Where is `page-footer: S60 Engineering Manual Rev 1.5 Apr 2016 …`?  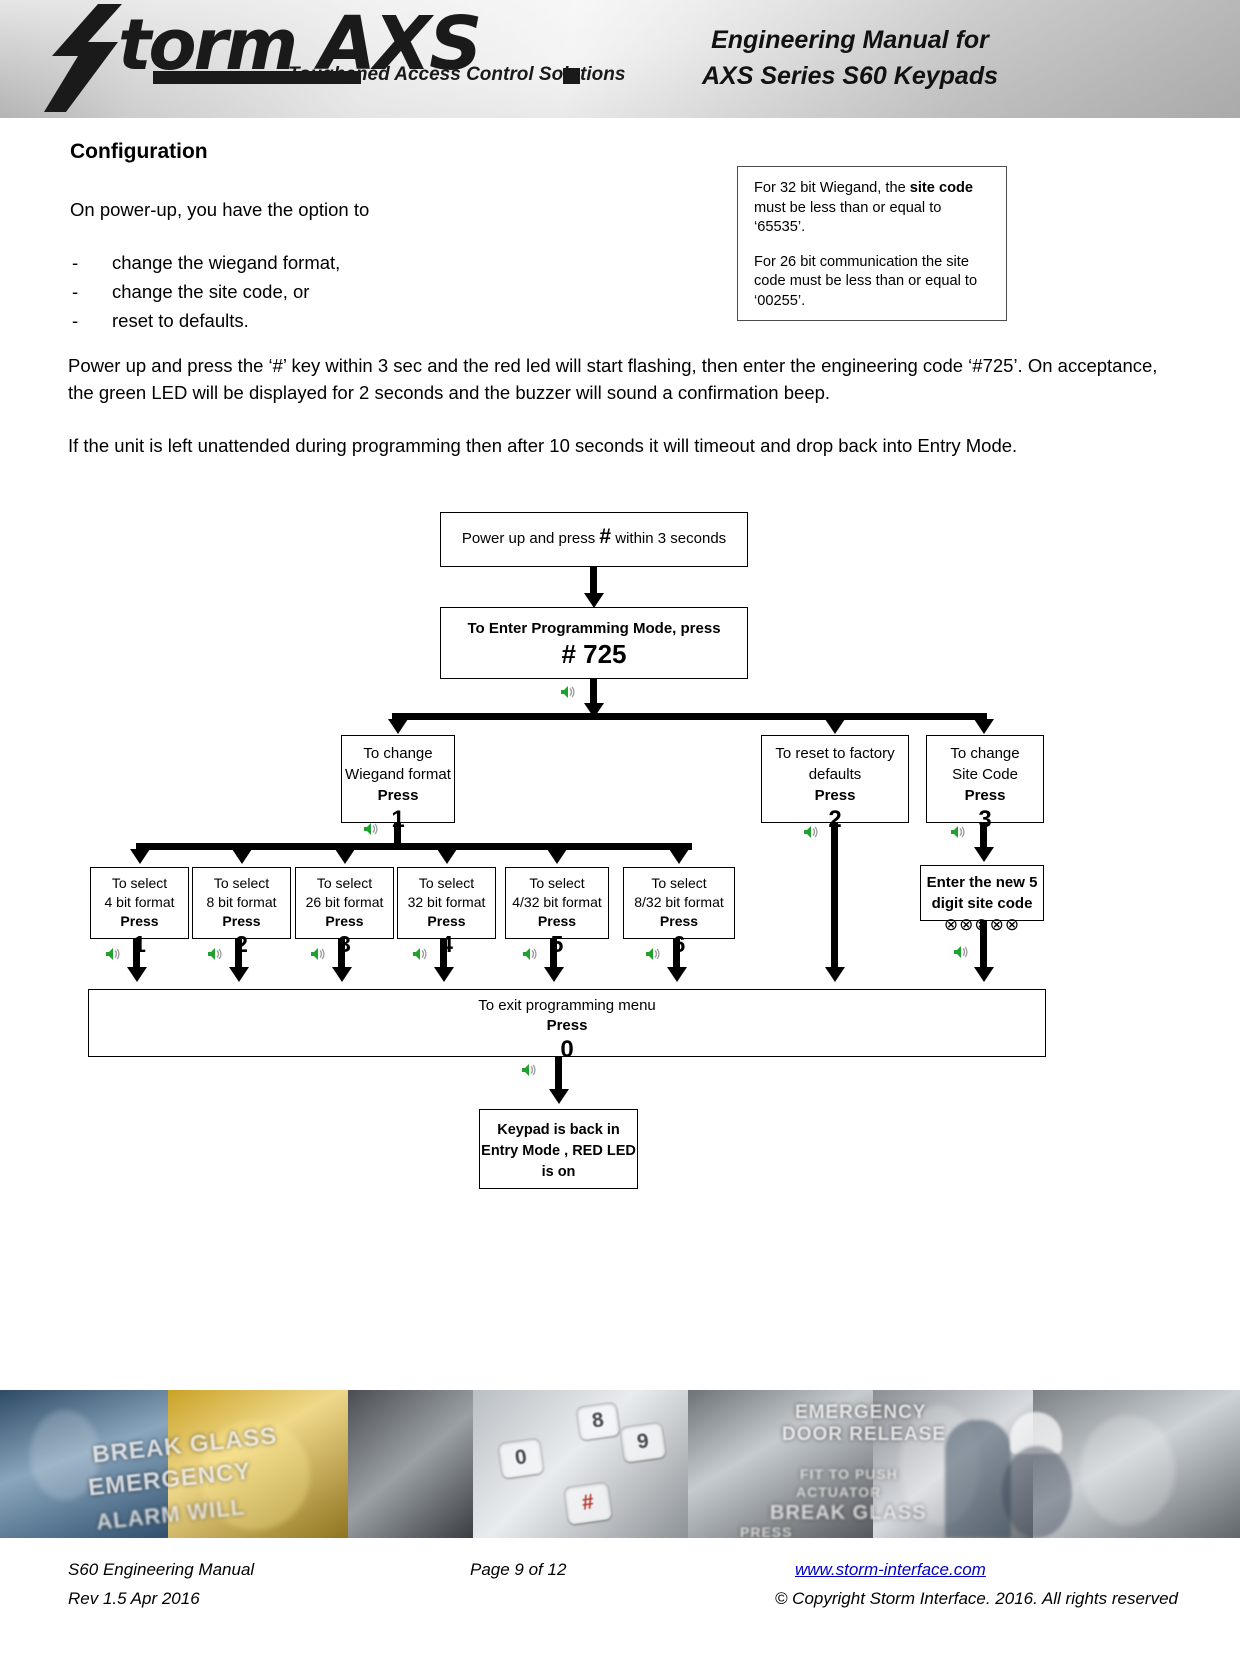 page-footer: S60 Engineering Manual Rev 1.5 Apr 2016 … is located at coordinates (620, 1600).